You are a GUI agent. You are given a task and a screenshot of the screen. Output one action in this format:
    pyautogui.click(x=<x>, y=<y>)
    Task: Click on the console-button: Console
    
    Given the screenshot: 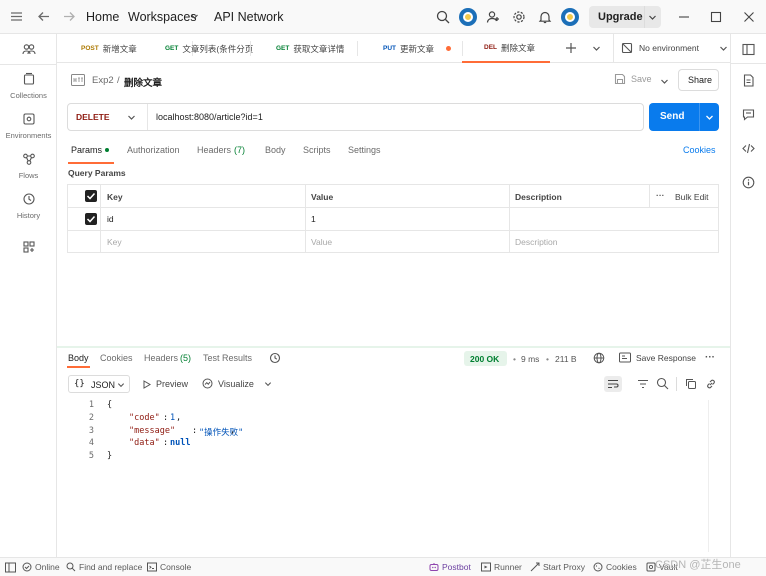 What is the action you would take?
    pyautogui.click(x=169, y=567)
    